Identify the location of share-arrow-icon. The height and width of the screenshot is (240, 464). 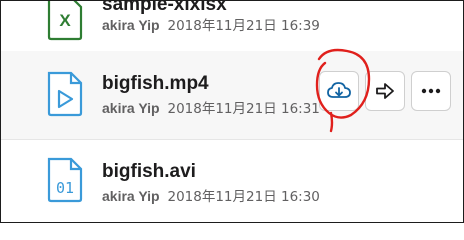
(385, 91).